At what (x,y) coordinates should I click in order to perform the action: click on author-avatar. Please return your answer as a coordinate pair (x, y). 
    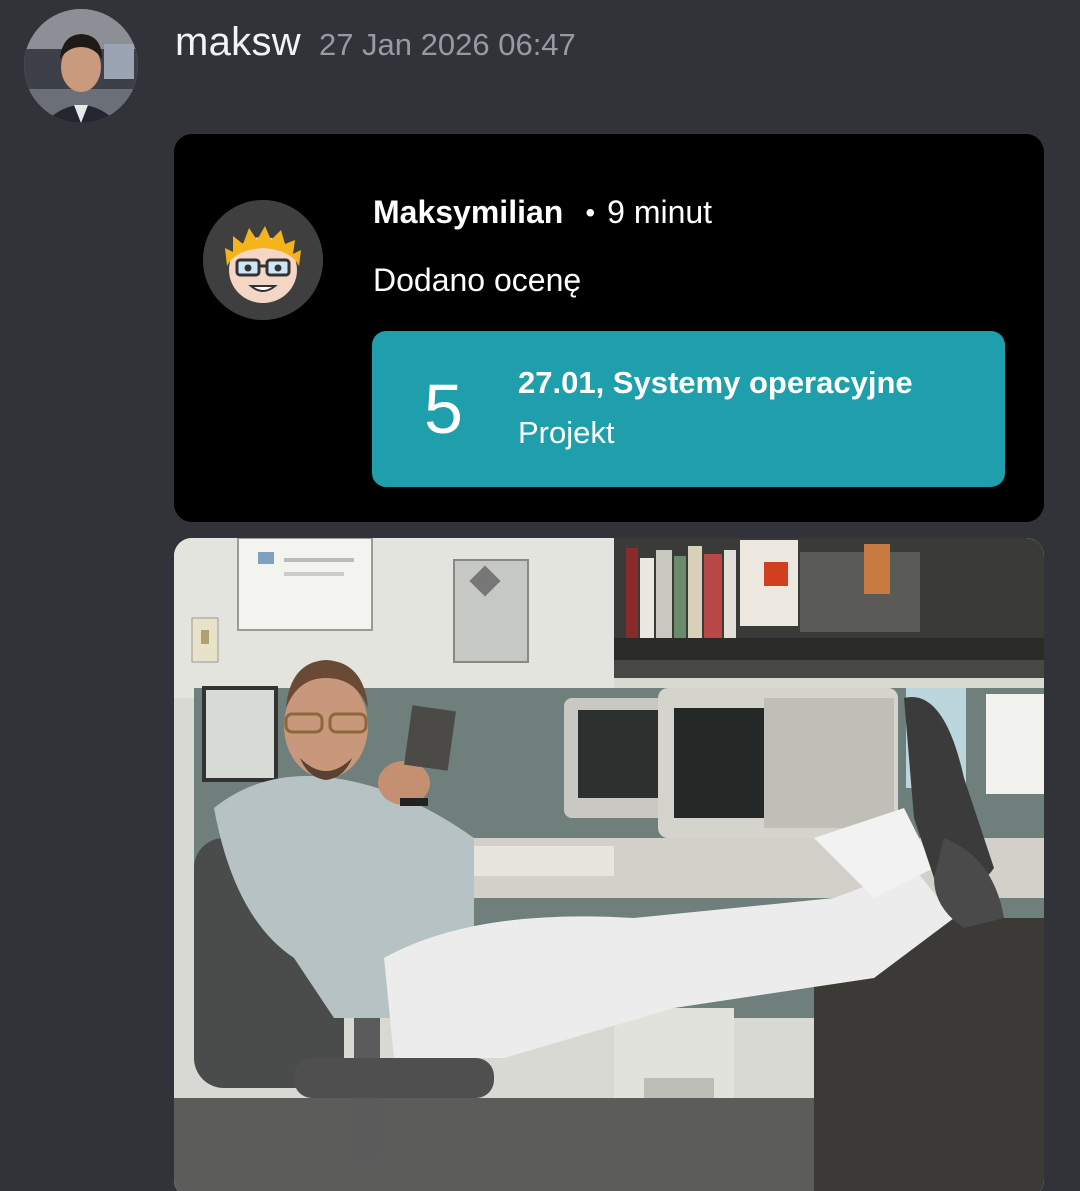
    Looking at the image, I should click on (263, 260).